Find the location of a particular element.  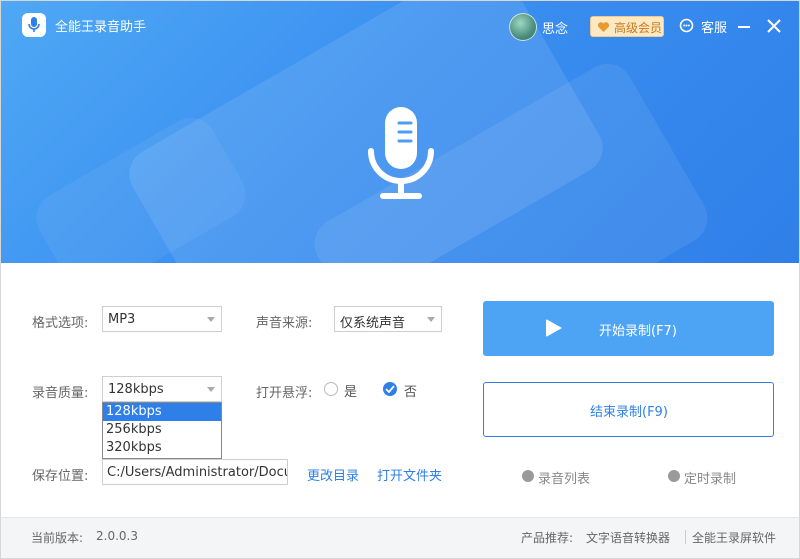

save-path-value: C:/Users/Administrator/Documents is located at coordinates (197, 472).